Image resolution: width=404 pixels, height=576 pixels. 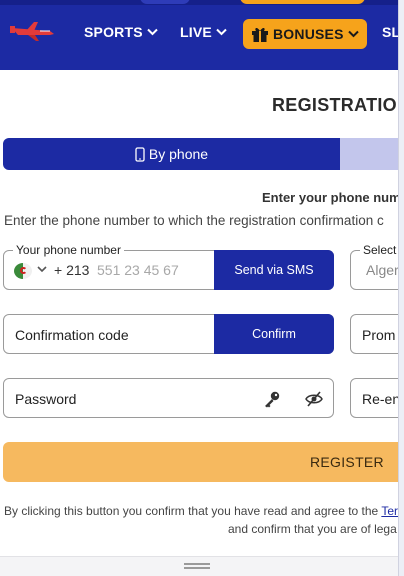 I want to click on nav-bonuses-label: BONUSES, so click(x=308, y=34).